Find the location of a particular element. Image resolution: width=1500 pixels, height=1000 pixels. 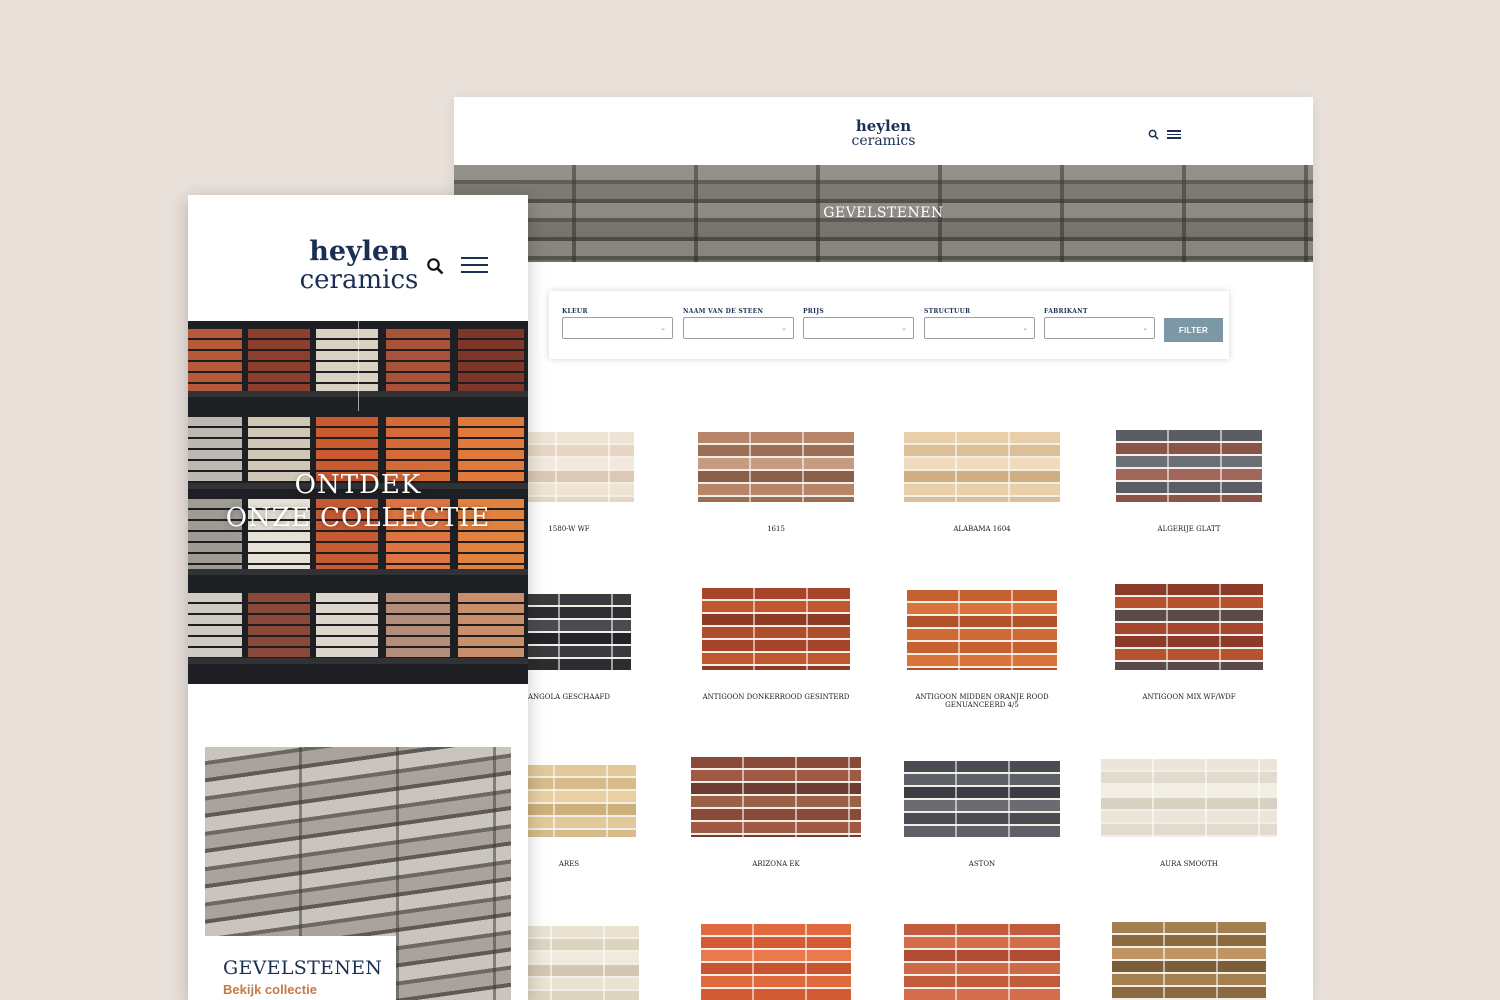

filter-group: NAAM VAN DE STEEN ⌄ is located at coordinates (738, 323).